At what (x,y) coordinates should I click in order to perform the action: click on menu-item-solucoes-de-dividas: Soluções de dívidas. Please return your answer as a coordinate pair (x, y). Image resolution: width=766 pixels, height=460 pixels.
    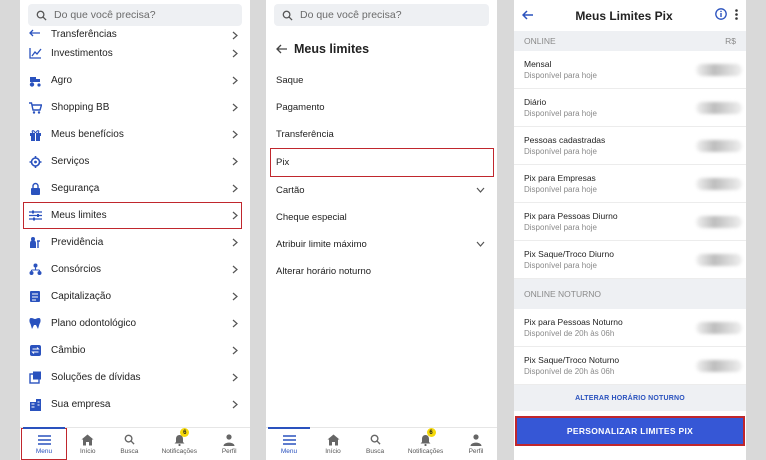
    Looking at the image, I should click on (135, 377).